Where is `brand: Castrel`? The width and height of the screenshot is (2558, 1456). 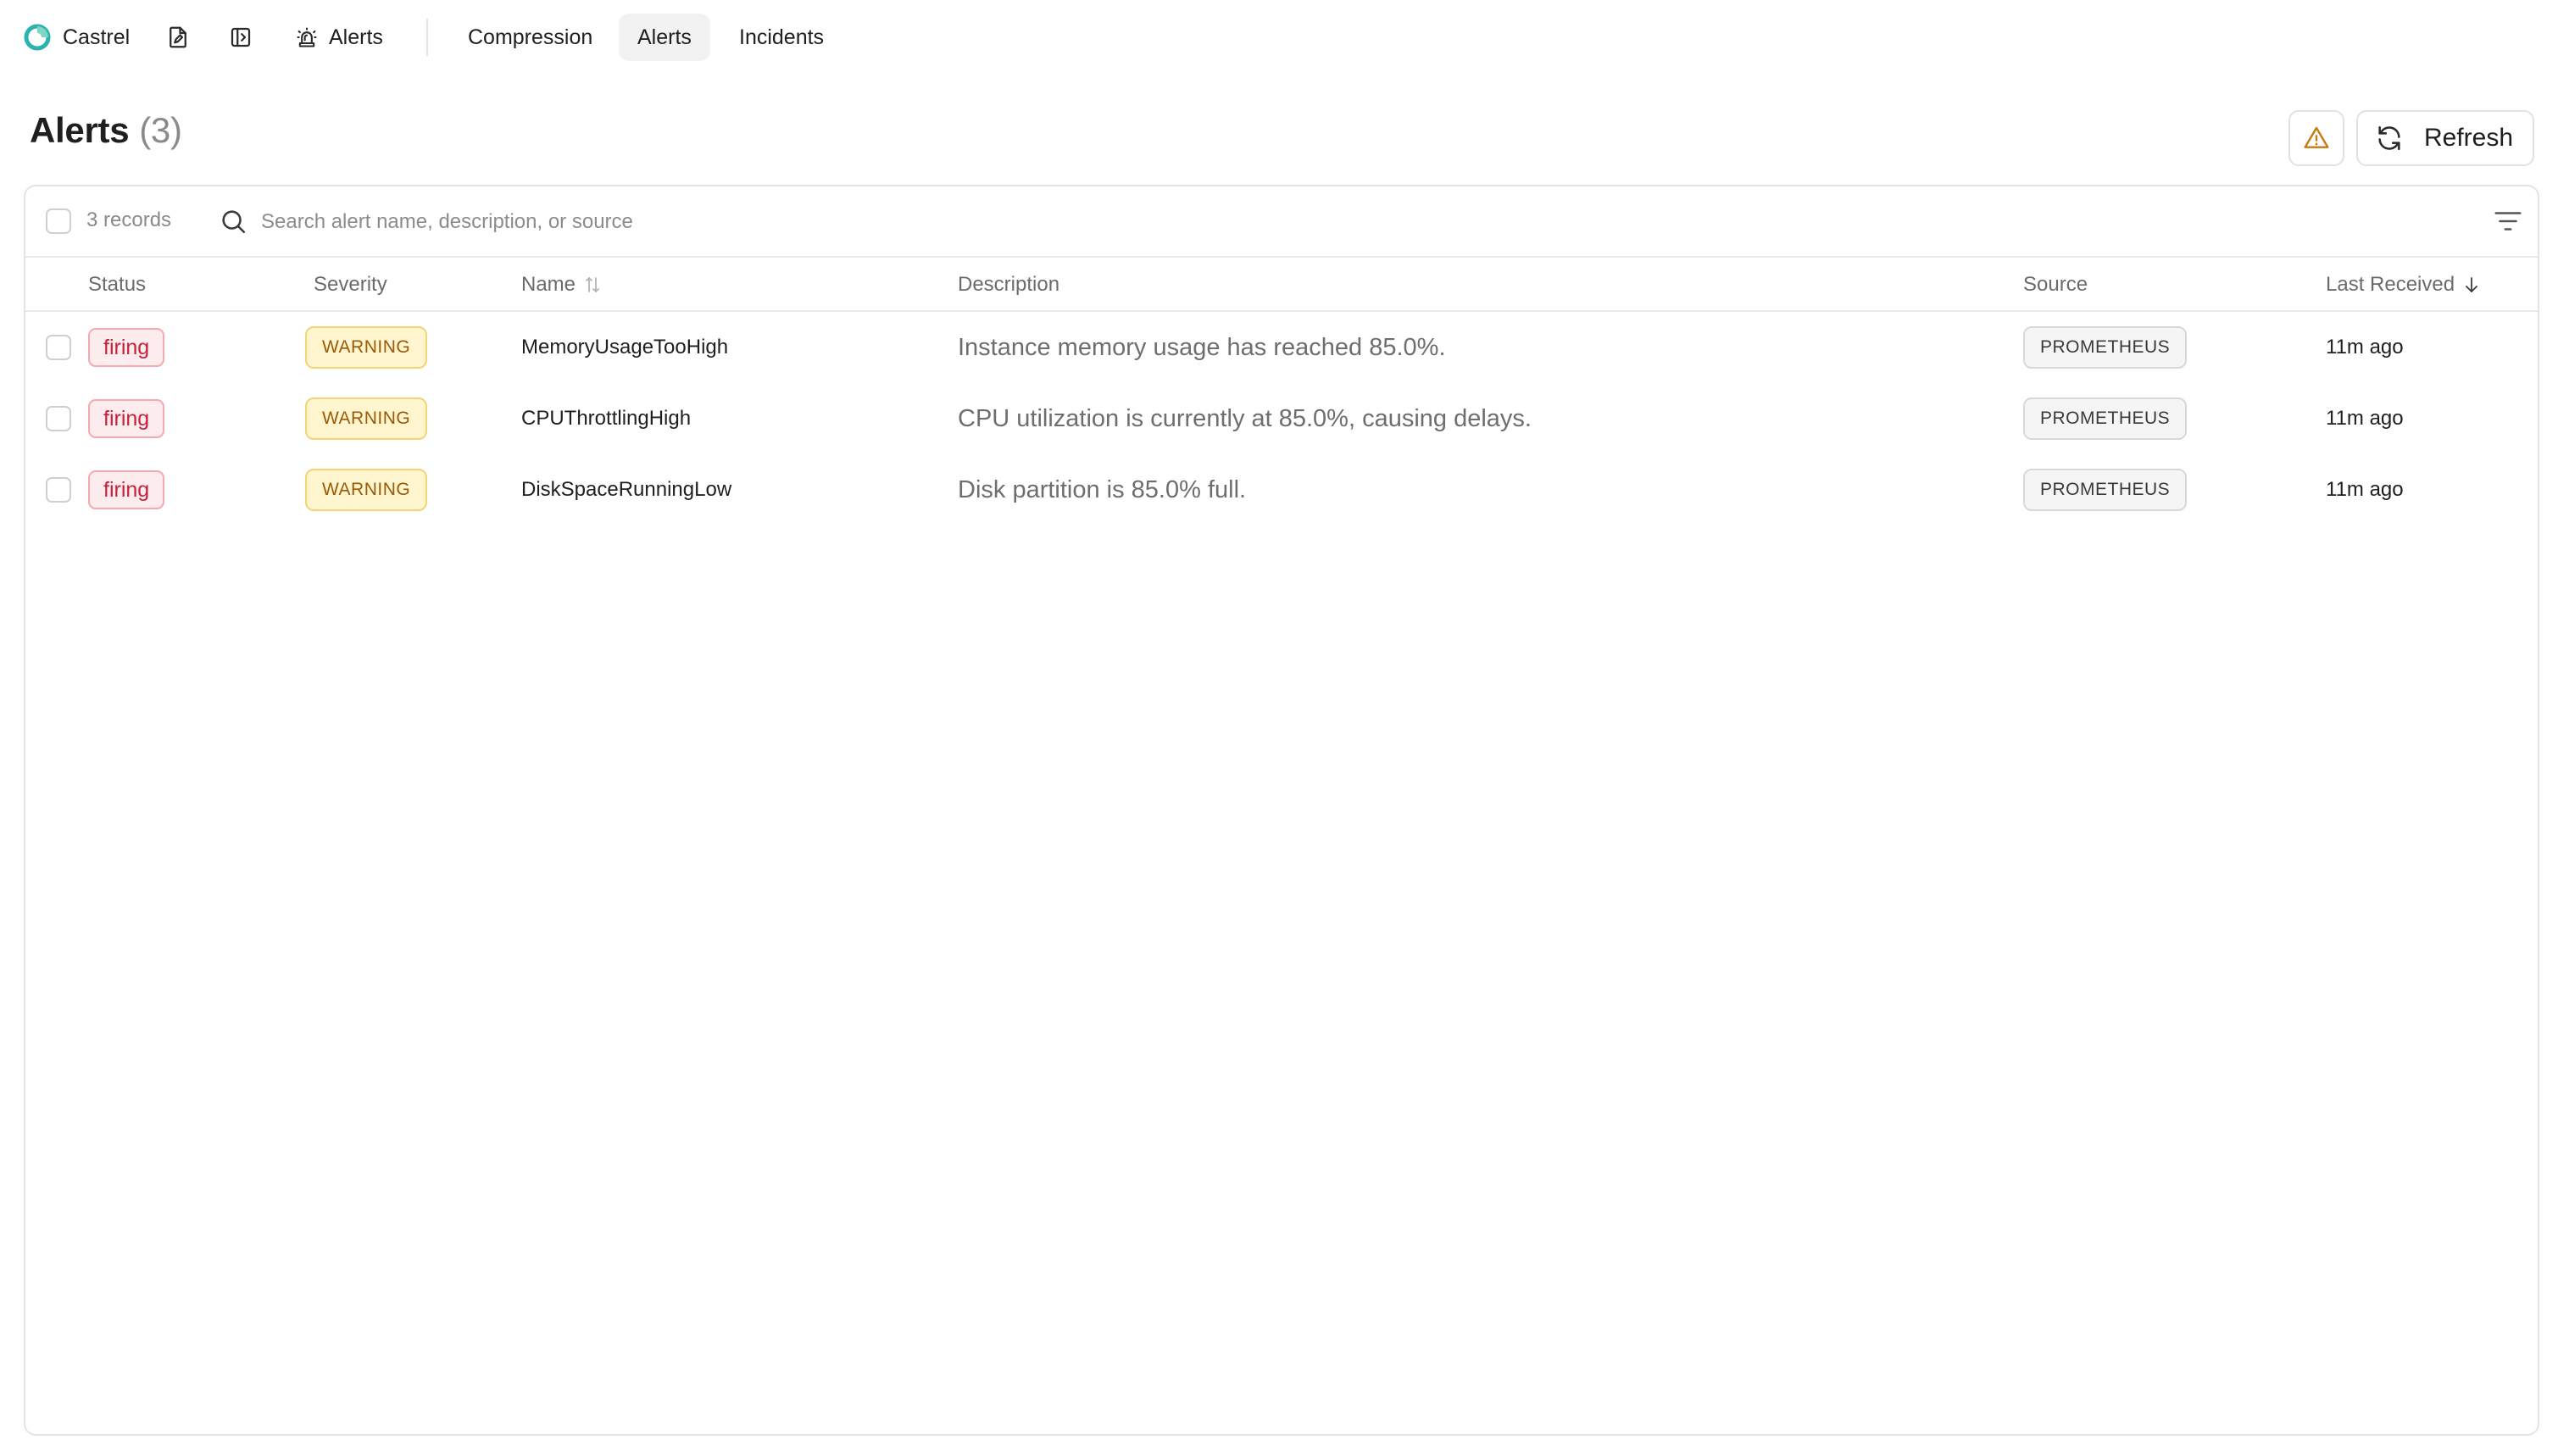 brand: Castrel is located at coordinates (77, 37).